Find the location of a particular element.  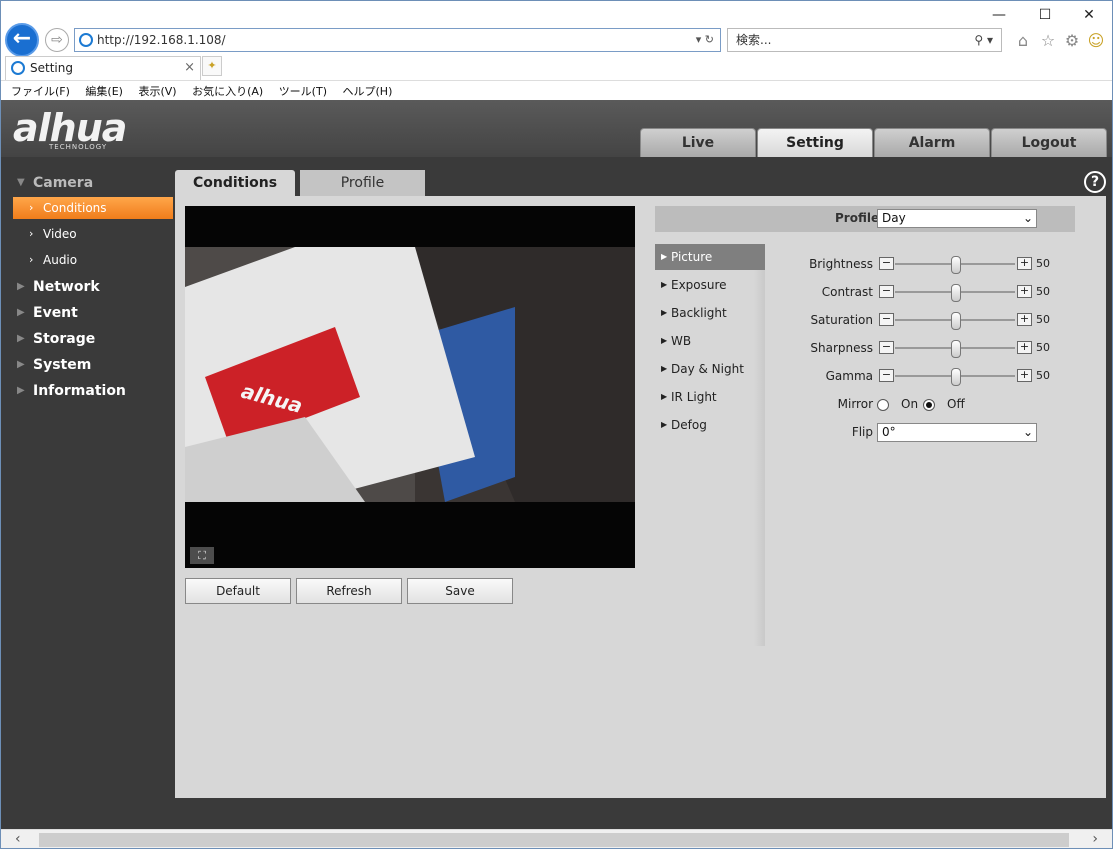

profile-value: Day is located at coordinates (894, 218).